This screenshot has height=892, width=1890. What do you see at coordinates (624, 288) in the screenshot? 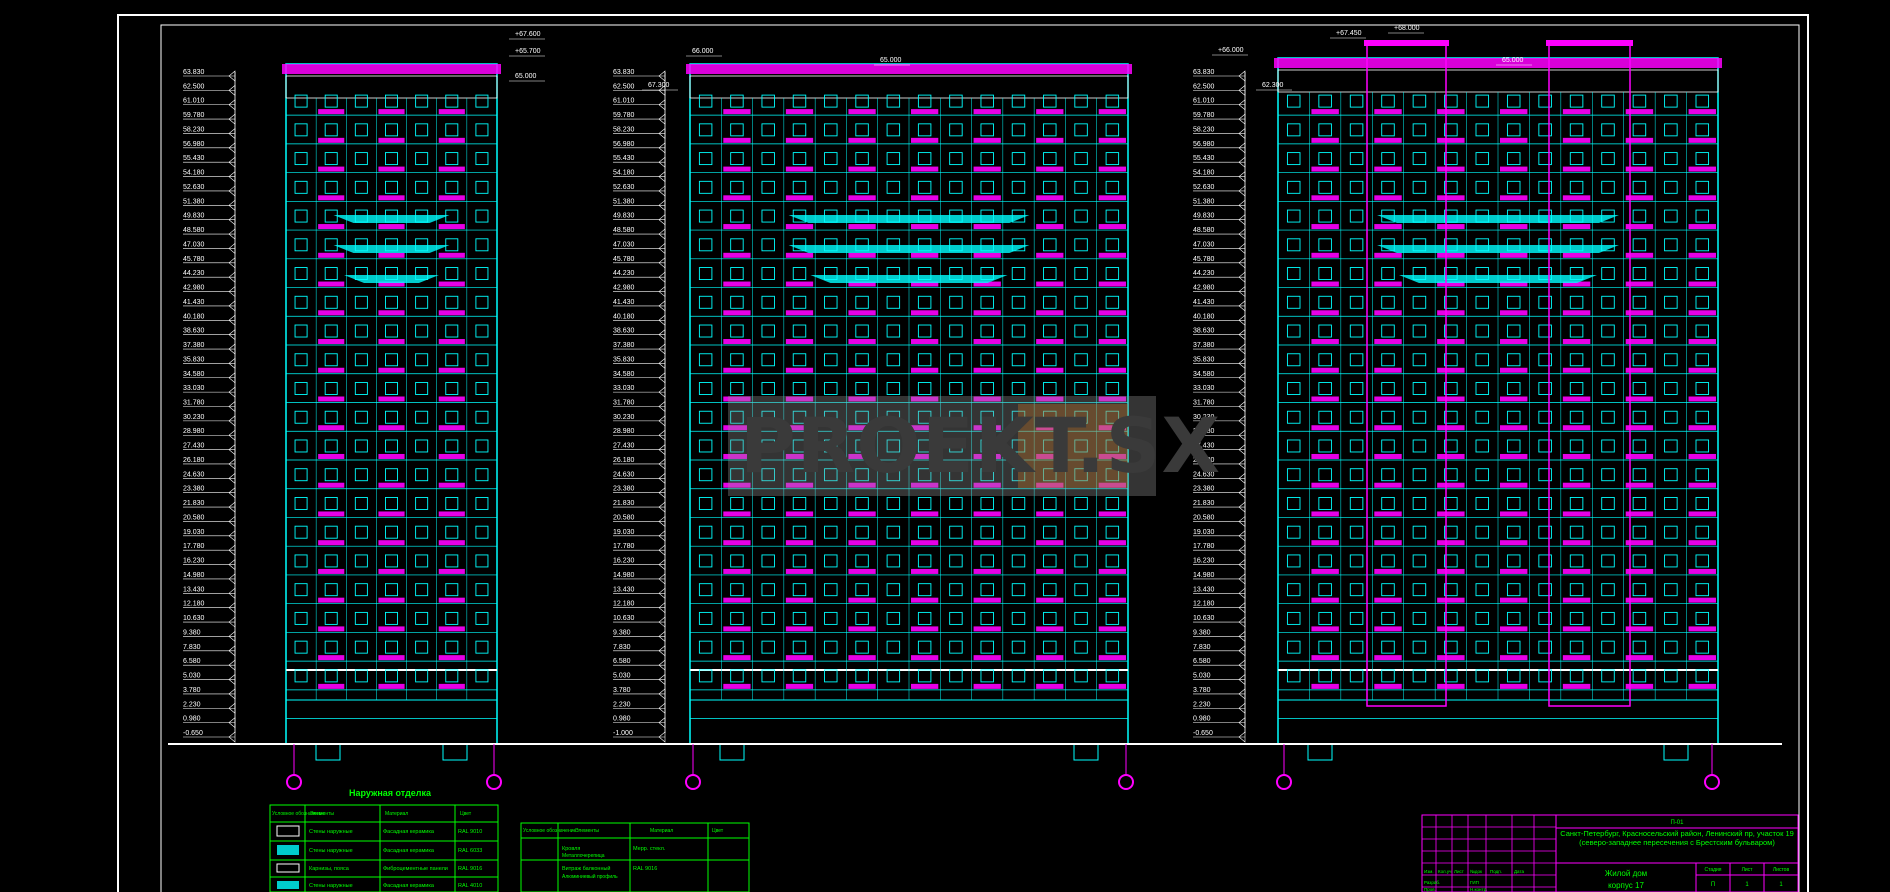
I see `elevation-label: 42.980` at bounding box center [624, 288].